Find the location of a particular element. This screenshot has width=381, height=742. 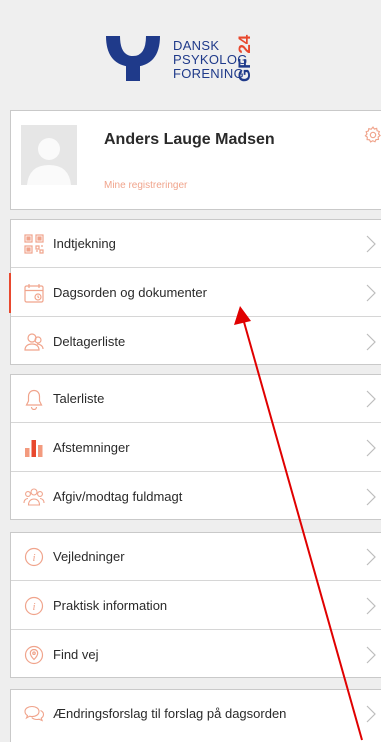

bell-icon is located at coordinates (34, 399).